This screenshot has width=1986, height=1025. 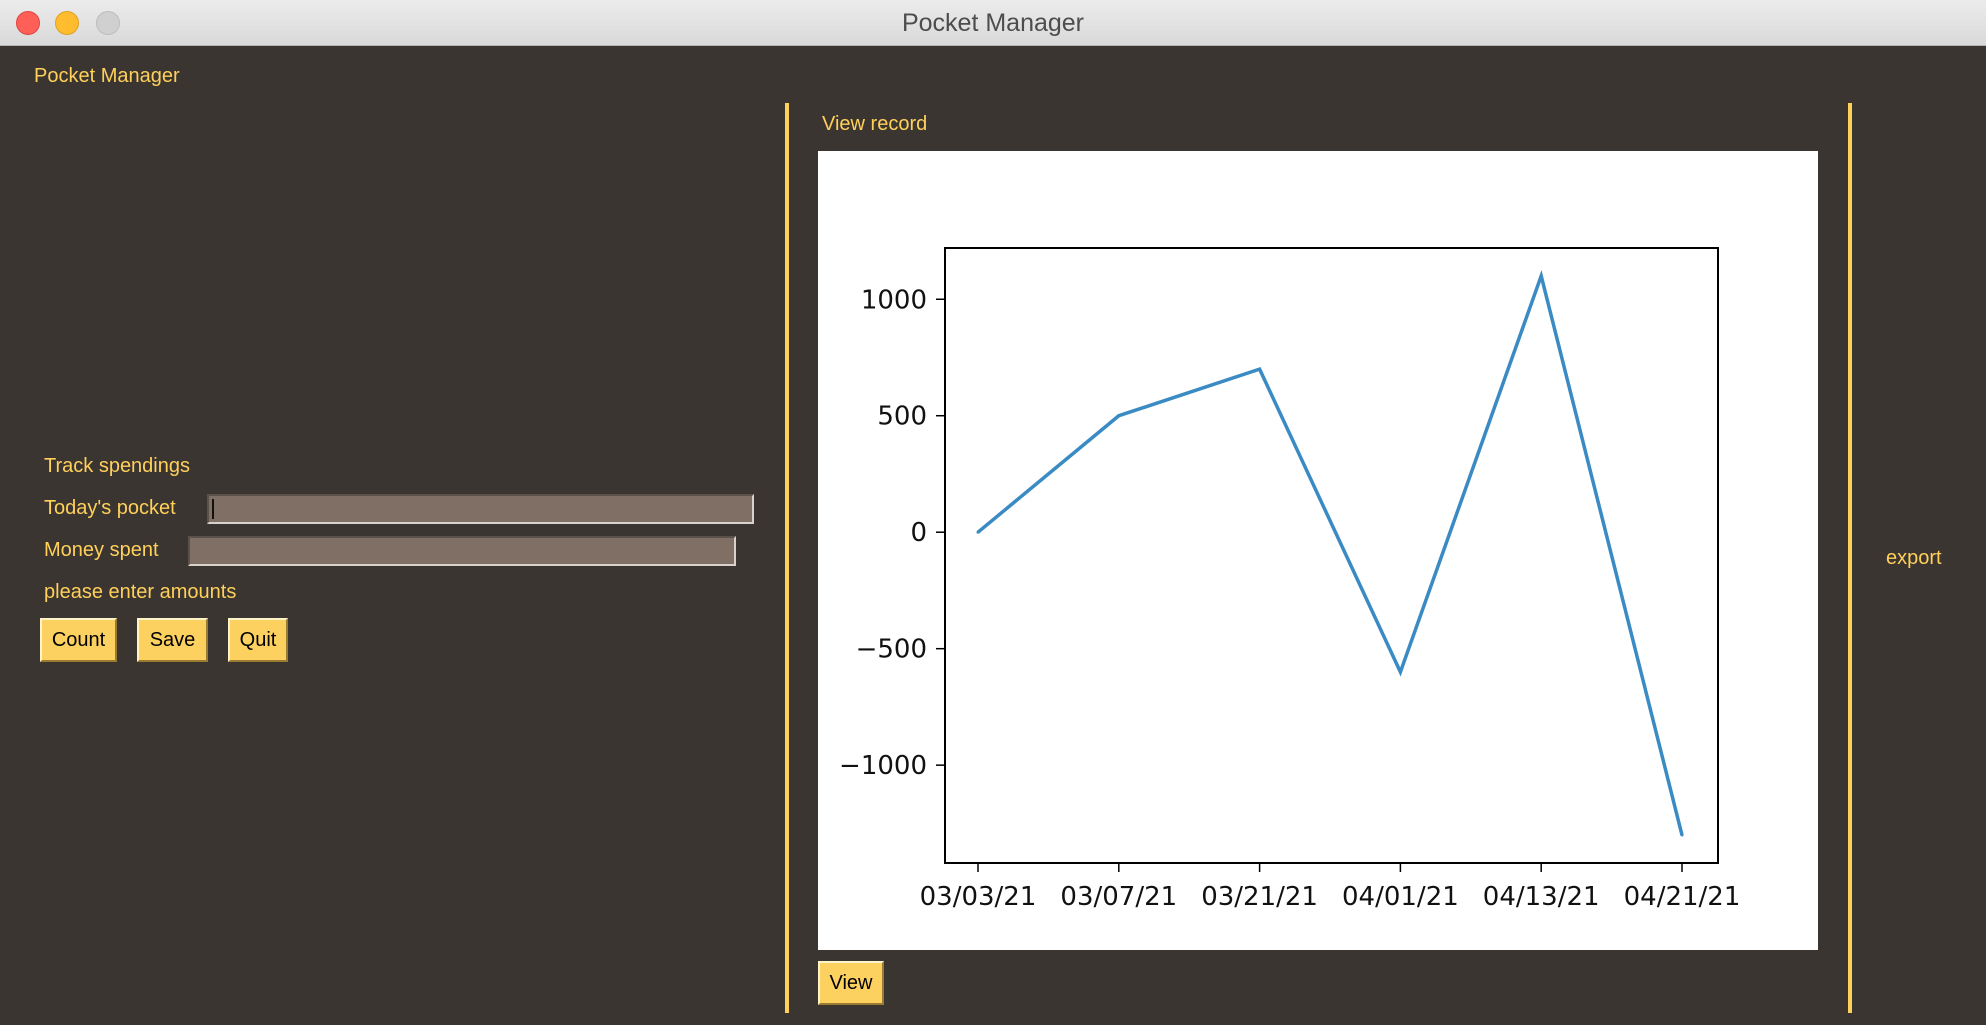 What do you see at coordinates (918, 533) in the screenshot?
I see `y-tick-label: 0` at bounding box center [918, 533].